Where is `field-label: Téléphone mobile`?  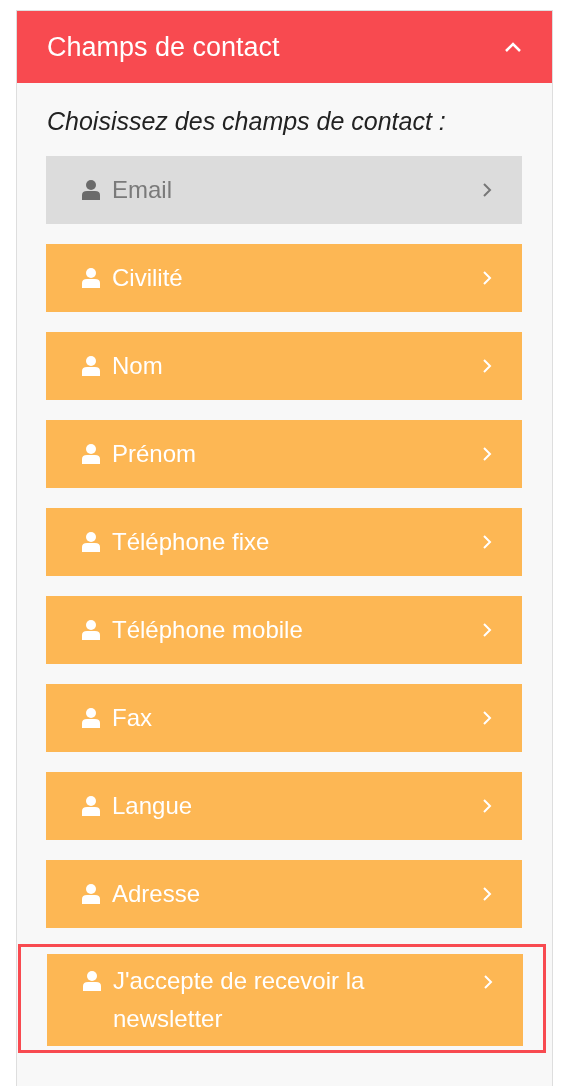
field-label: Téléphone mobile is located at coordinates (207, 630).